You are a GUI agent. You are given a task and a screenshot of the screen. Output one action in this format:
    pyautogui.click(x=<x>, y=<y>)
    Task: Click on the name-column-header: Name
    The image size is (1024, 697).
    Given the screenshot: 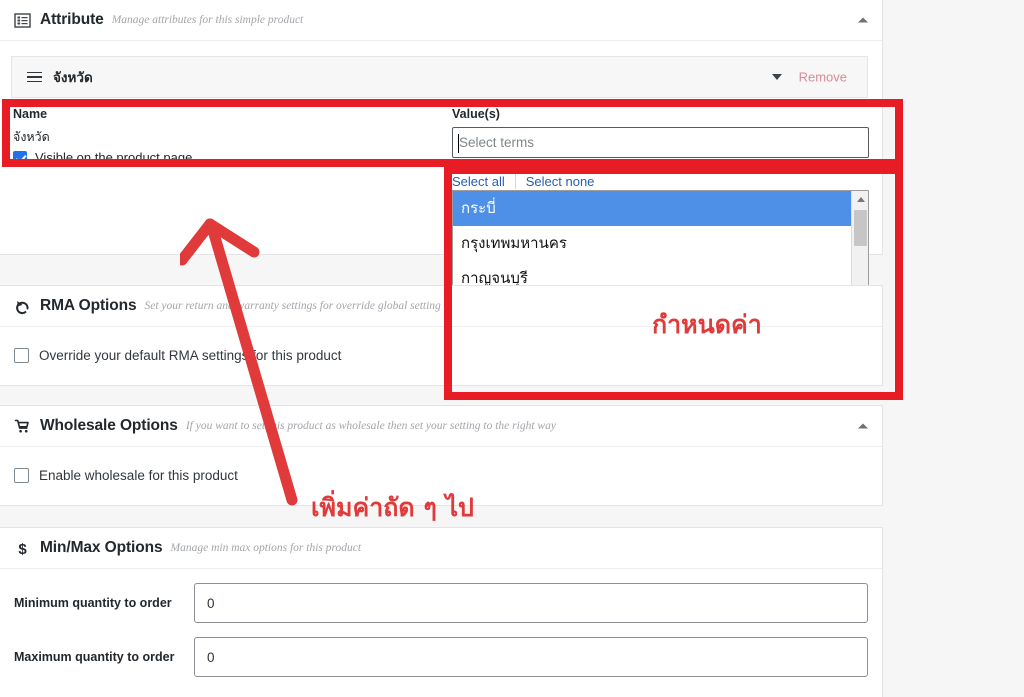 What is the action you would take?
    pyautogui.click(x=30, y=114)
    